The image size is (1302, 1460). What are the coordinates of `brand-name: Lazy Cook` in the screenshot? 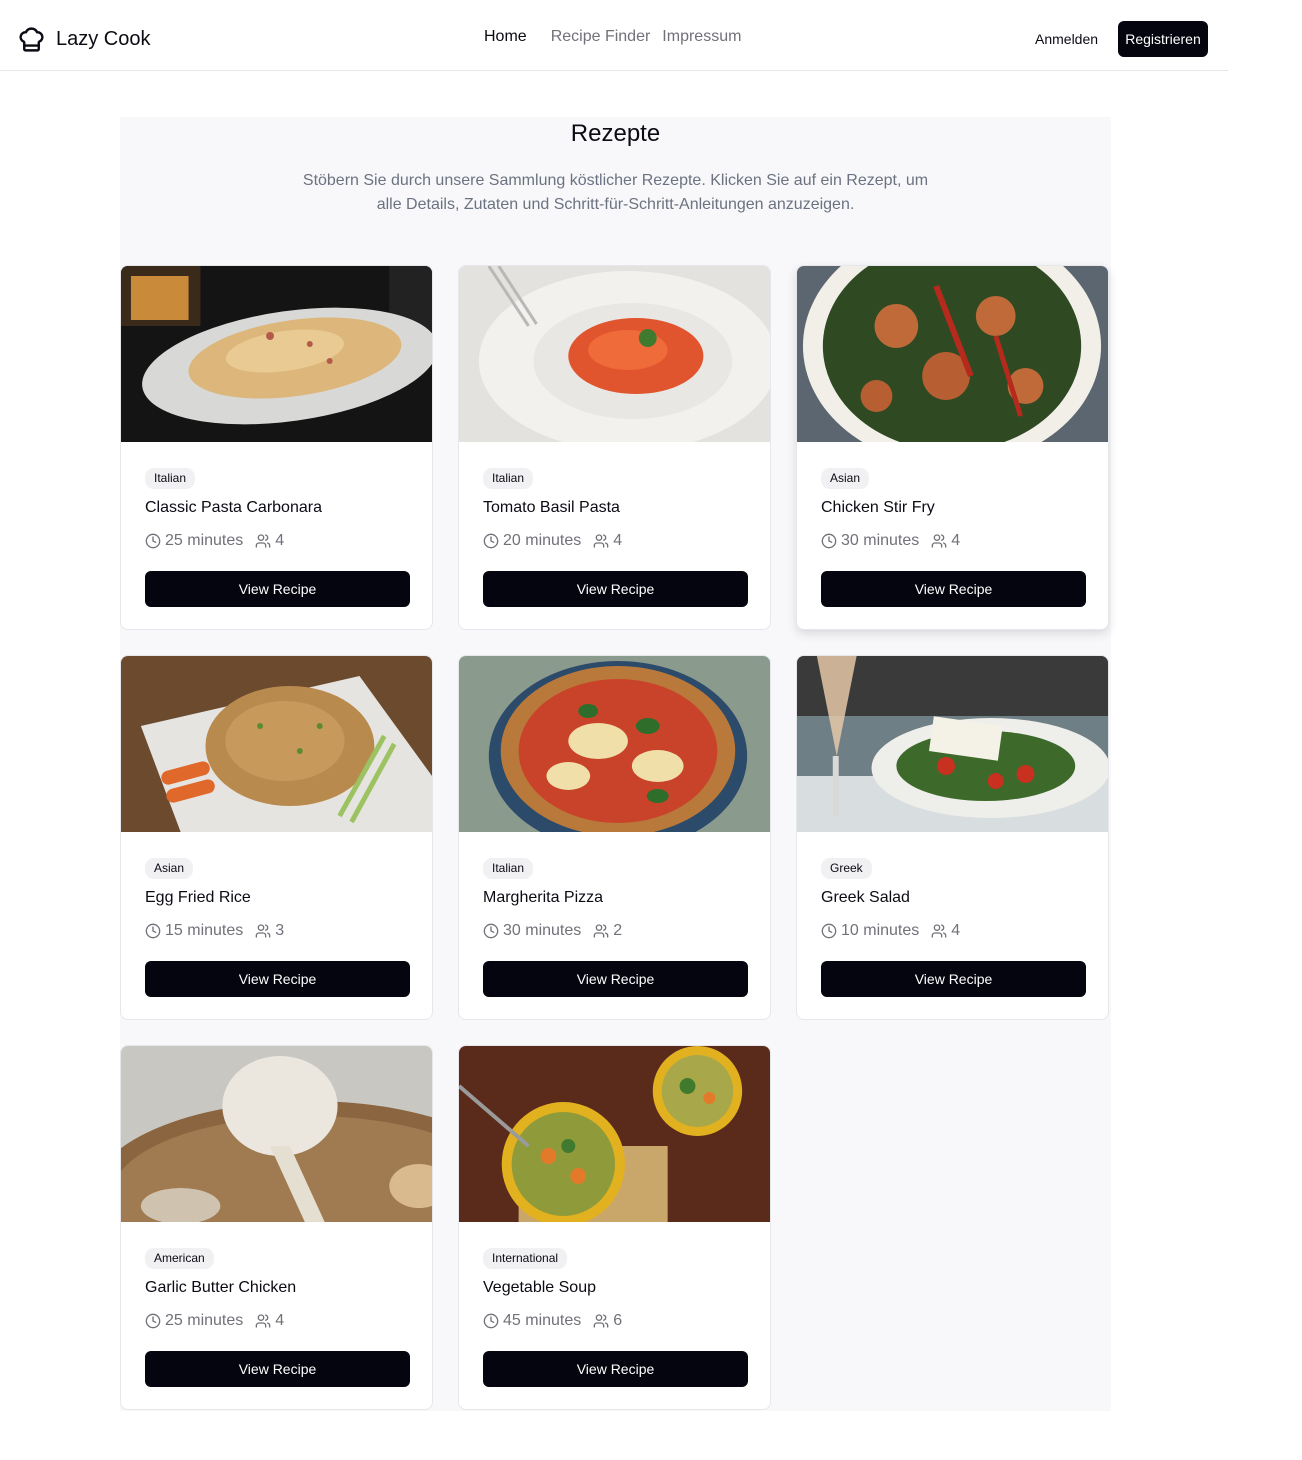 It's located at (103, 39).